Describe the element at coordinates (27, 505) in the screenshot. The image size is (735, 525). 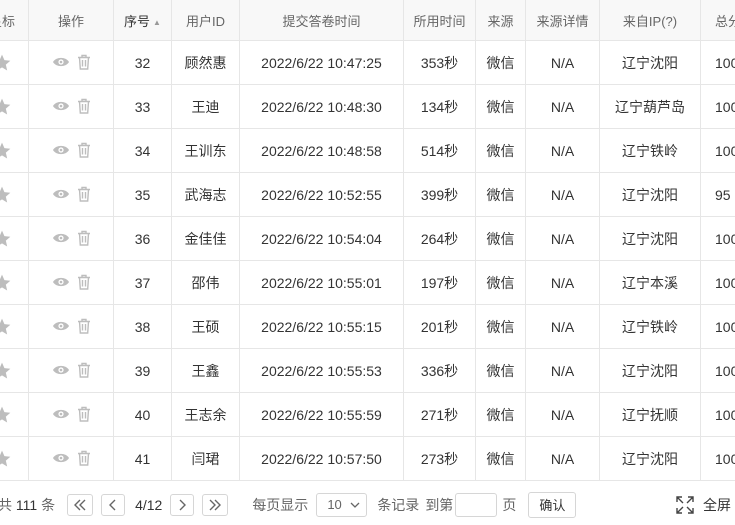
I see `total-count: 共 111 条` at that location.